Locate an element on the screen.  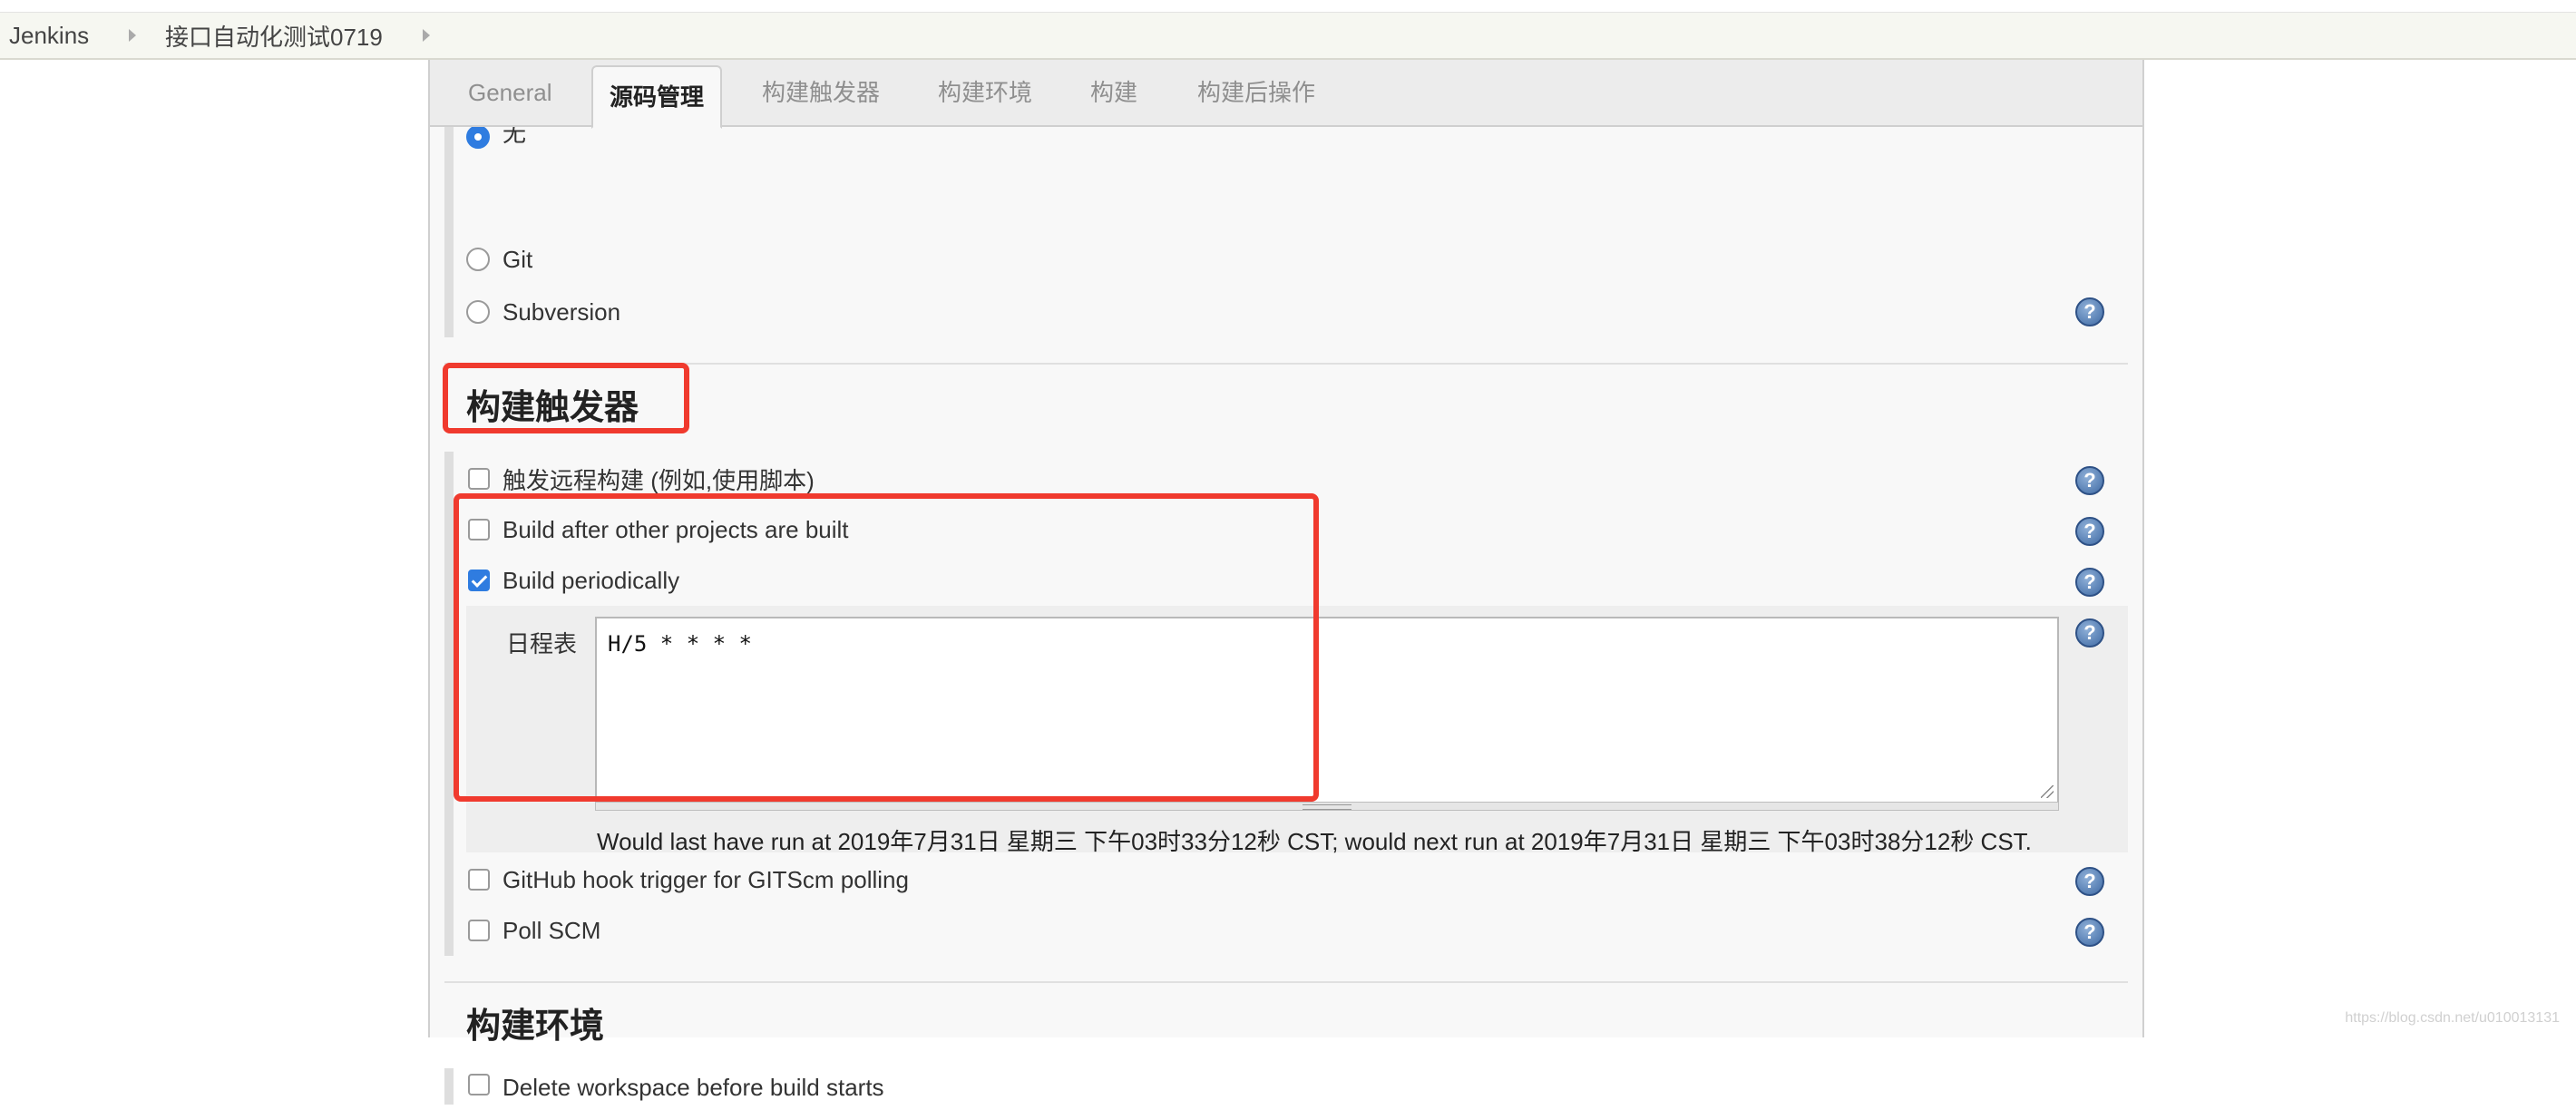
env-label: Delete workspace before build starts is located at coordinates (693, 1087).